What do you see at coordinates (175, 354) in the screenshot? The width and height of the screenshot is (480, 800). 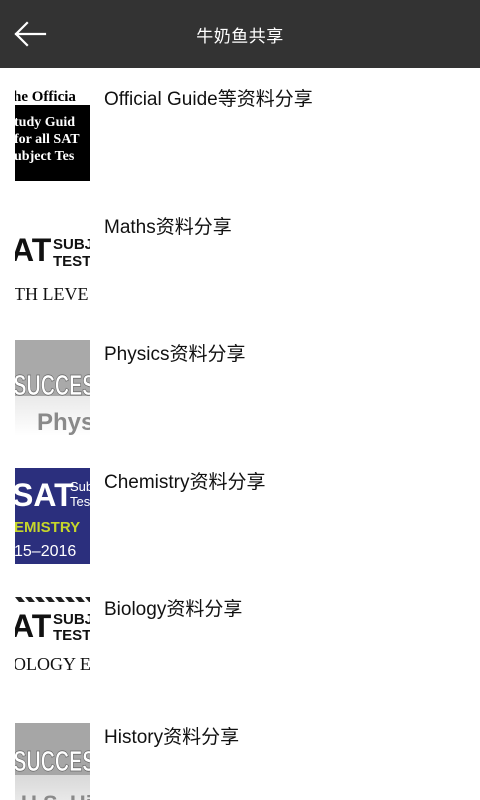 I see `item-label: Physics资料分享` at bounding box center [175, 354].